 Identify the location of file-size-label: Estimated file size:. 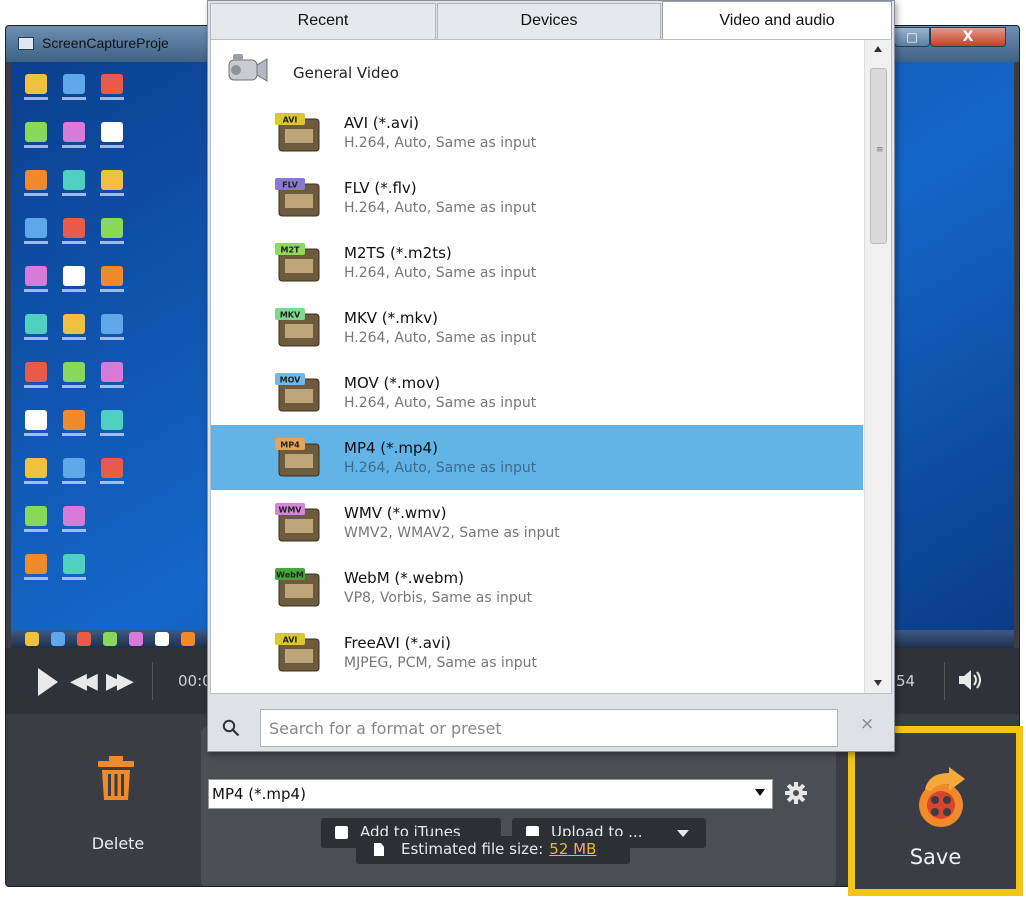
(472, 849).